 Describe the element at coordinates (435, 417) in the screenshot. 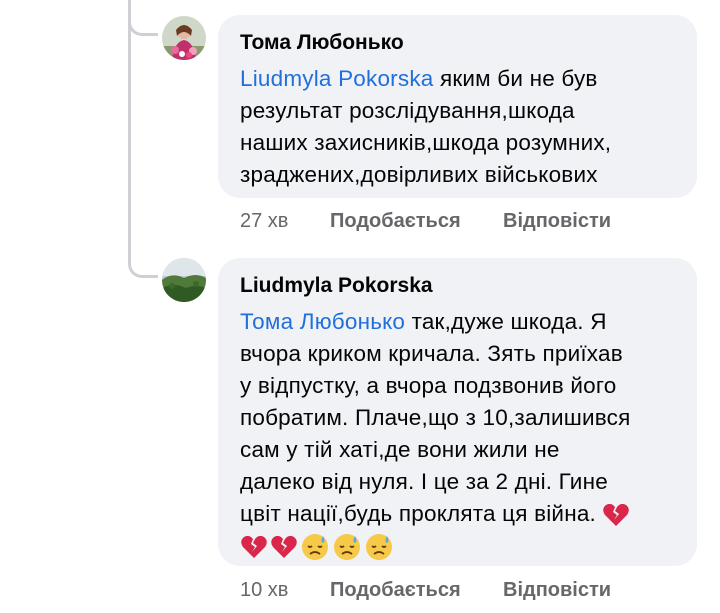

I see `comment-line: побратим. Плаче,що з 10,залишився` at that location.